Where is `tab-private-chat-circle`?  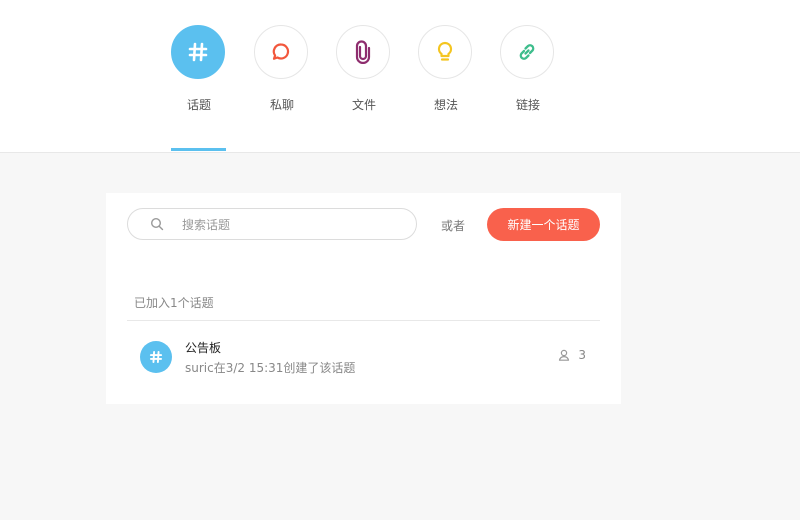
tab-private-chat-circle is located at coordinates (281, 52).